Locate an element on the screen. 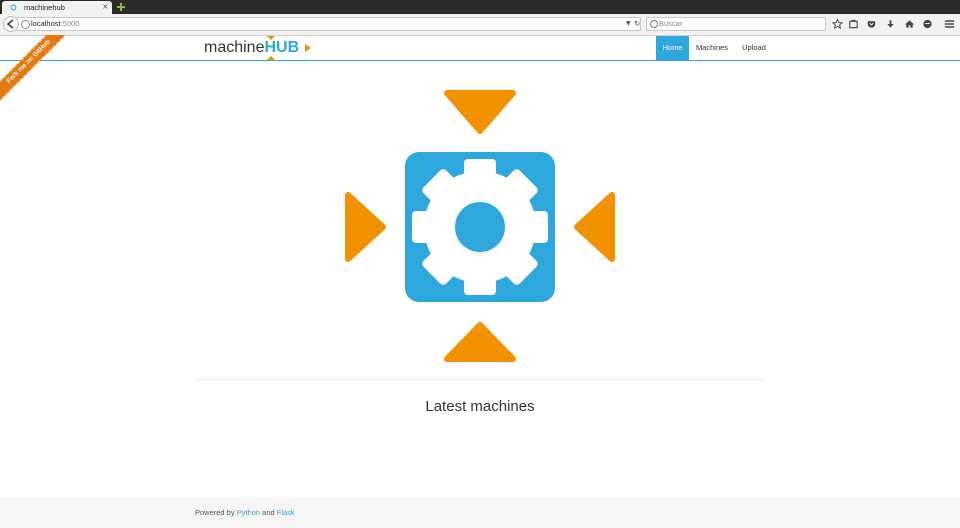 This screenshot has width=960, height=528. tab-close-icon: × is located at coordinates (105, 7).